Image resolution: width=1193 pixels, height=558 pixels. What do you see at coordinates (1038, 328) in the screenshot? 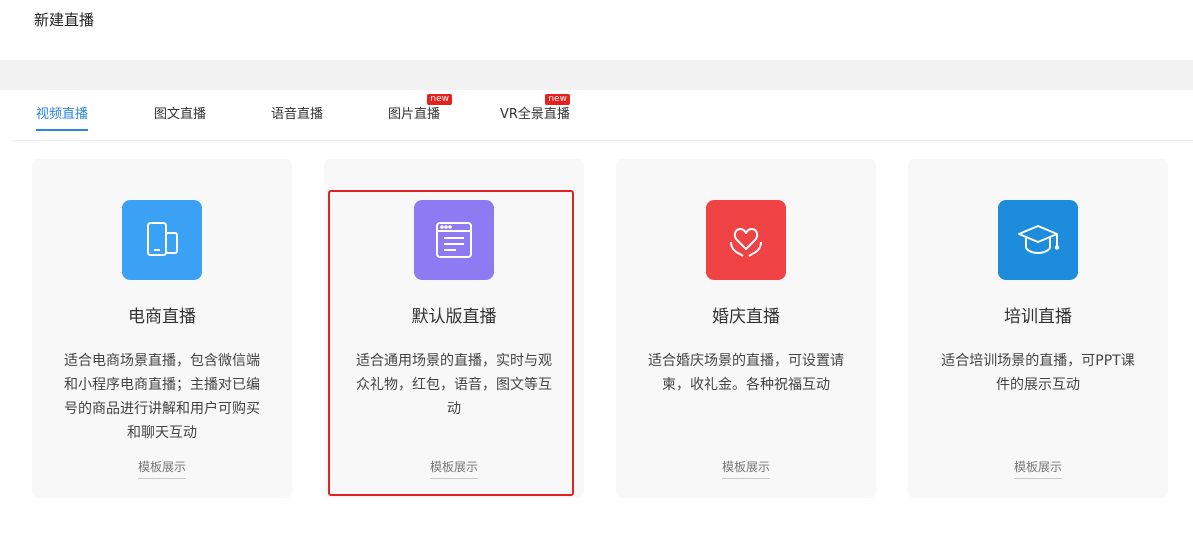
I see `card-training-live: 培训直播 适合培训场景的直播，可PPT课件的展示互动 模板展示` at bounding box center [1038, 328].